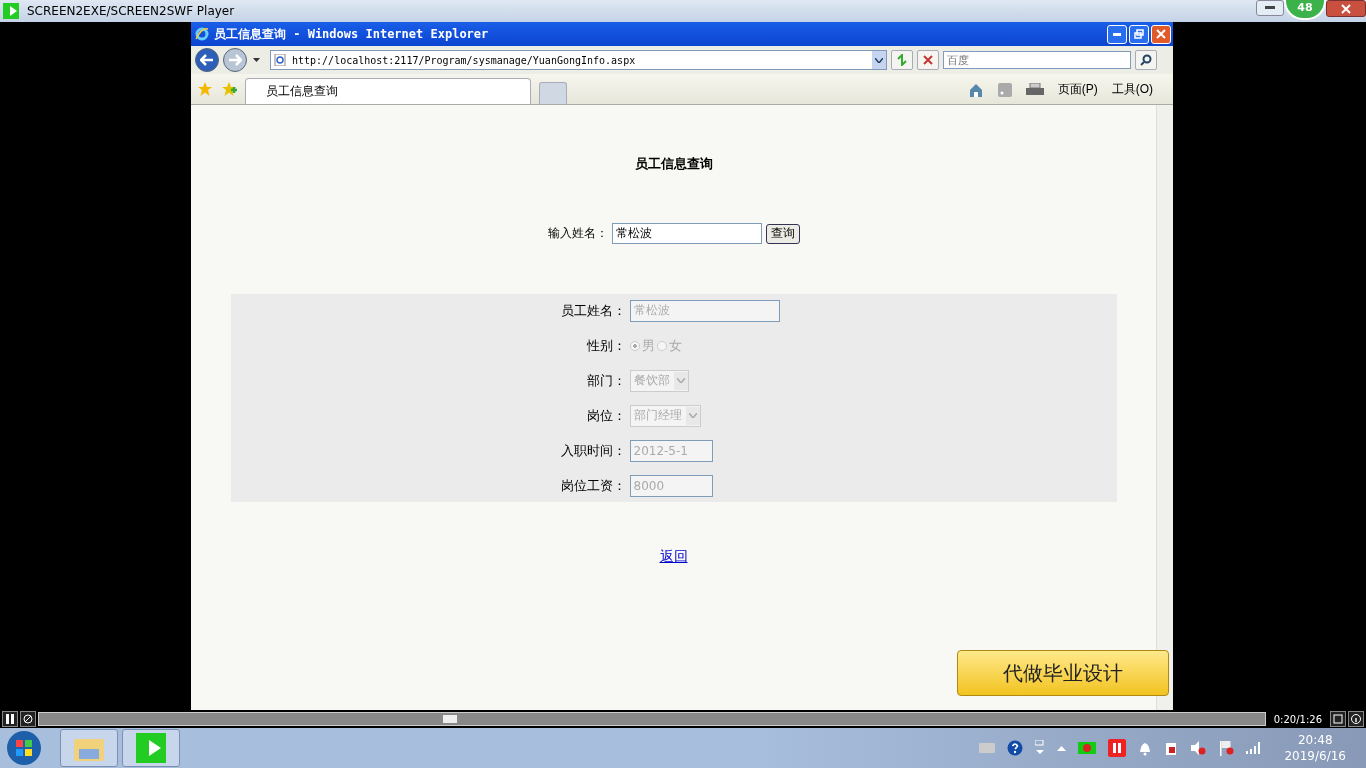 This screenshot has height=768, width=1366. What do you see at coordinates (1198, 748) in the screenshot?
I see `muted-speaker-icon` at bounding box center [1198, 748].